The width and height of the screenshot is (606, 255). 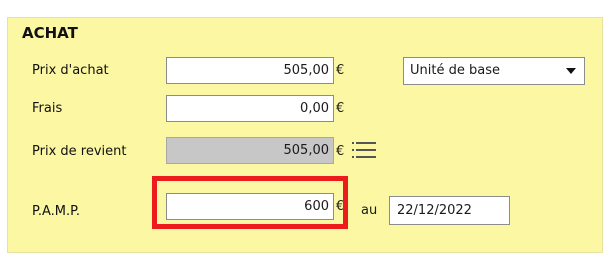 What do you see at coordinates (449, 210) in the screenshot?
I see `pamp-date-field: 22/12/2022` at bounding box center [449, 210].